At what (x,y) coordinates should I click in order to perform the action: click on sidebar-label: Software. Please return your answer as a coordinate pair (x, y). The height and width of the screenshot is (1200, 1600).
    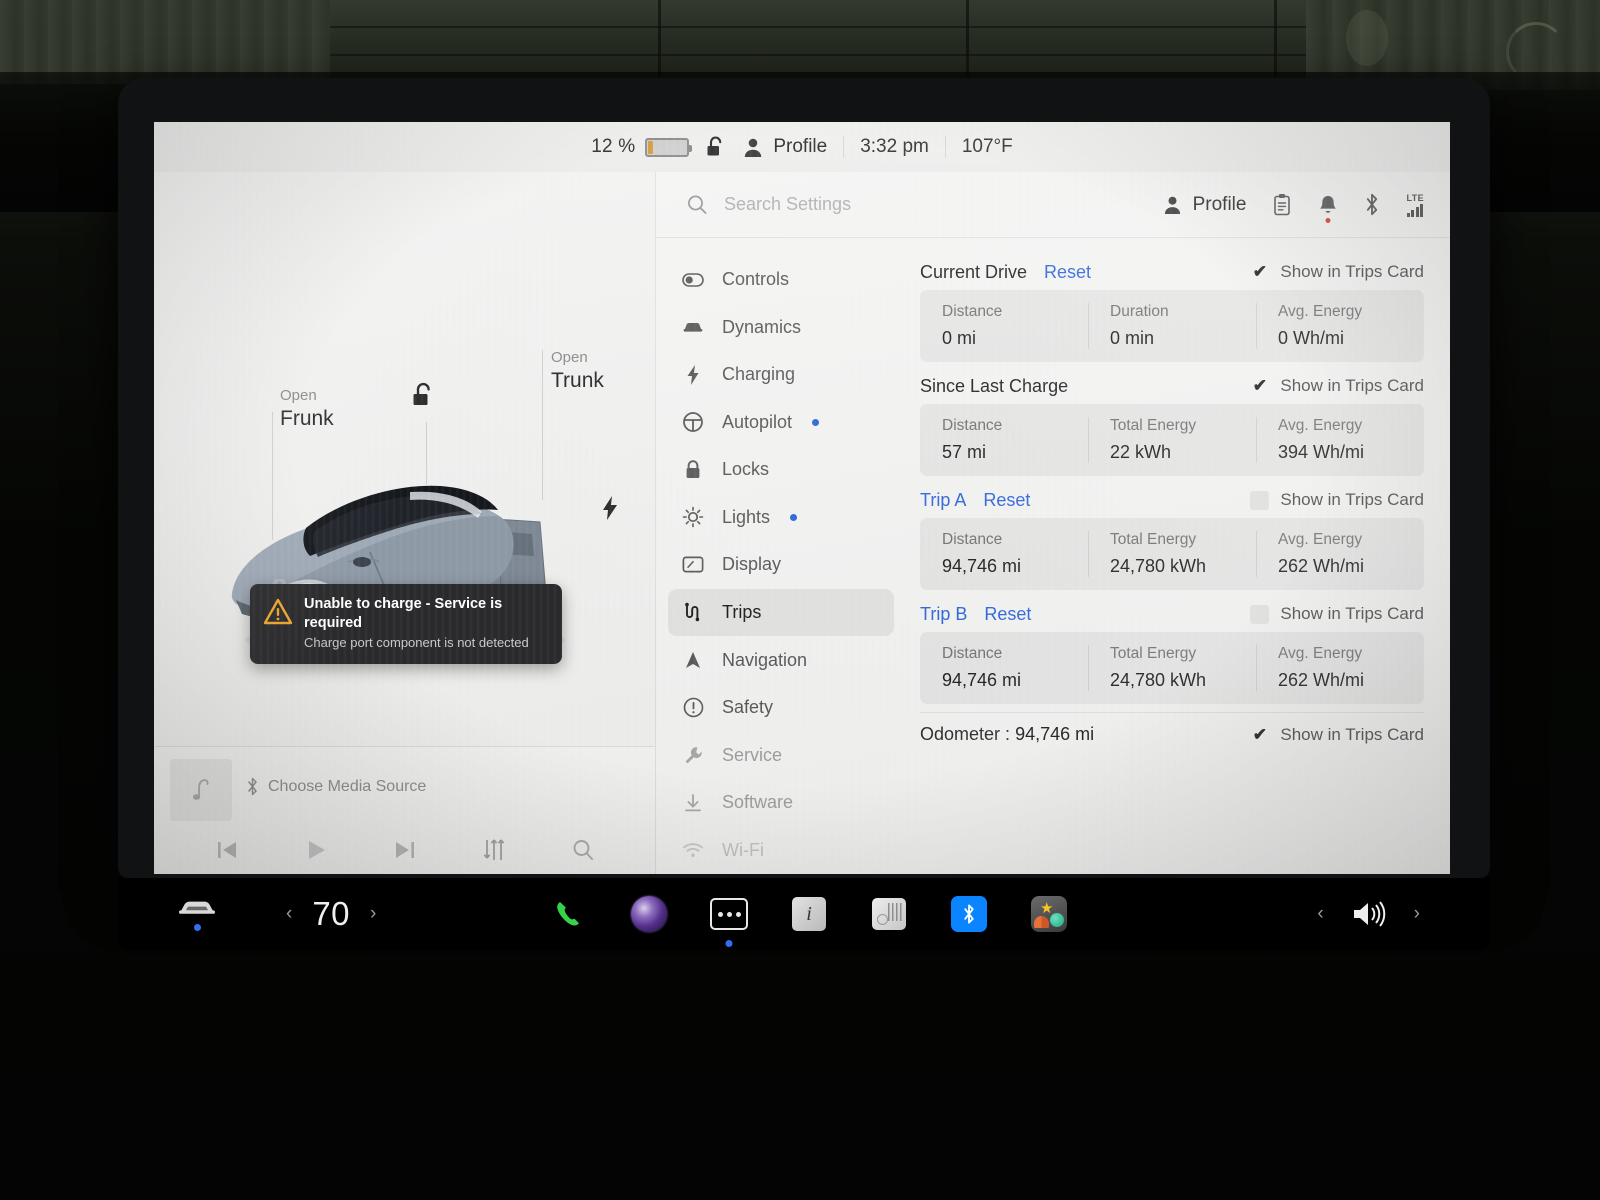
    Looking at the image, I should click on (758, 802).